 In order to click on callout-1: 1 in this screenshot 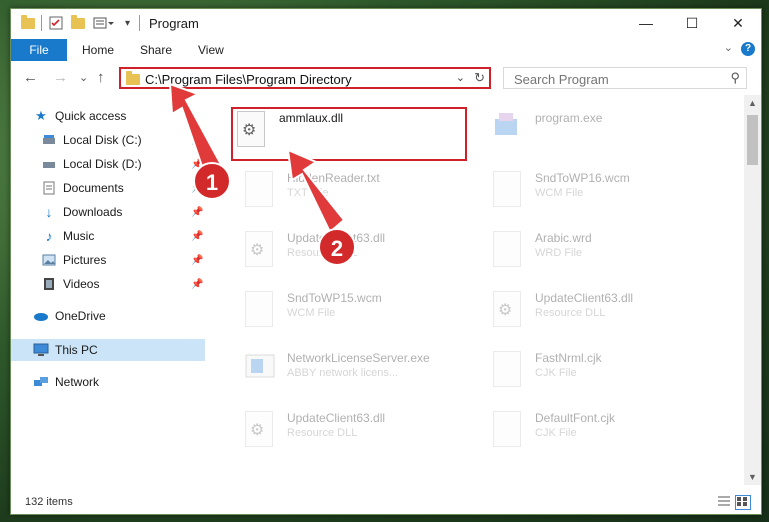, I will do `click(212, 181)`.